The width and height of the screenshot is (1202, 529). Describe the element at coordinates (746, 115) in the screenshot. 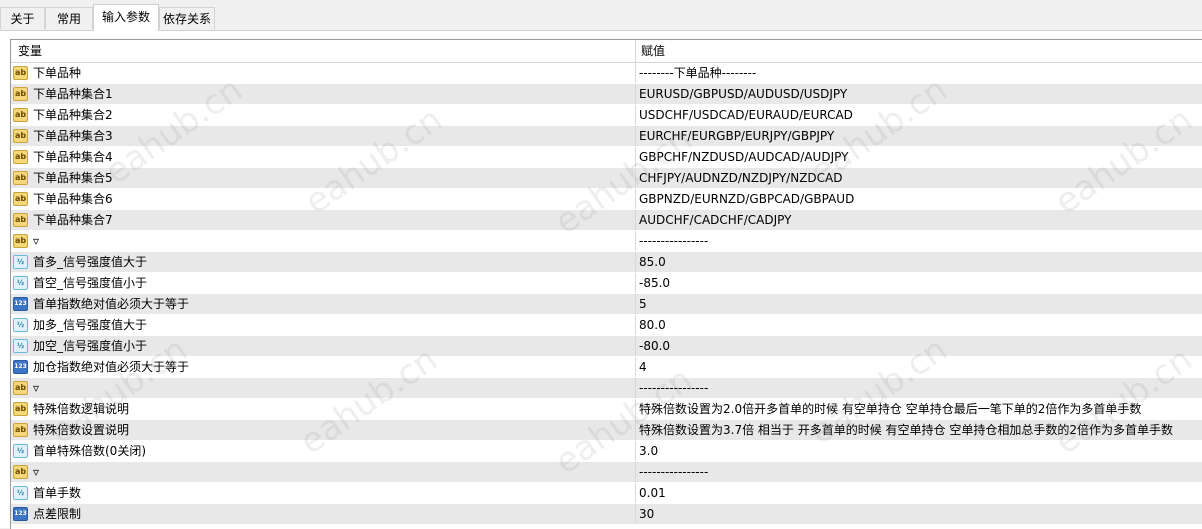

I see `parameter-value: USDCHF/USDCAD/EURAUD/EURCAD` at that location.